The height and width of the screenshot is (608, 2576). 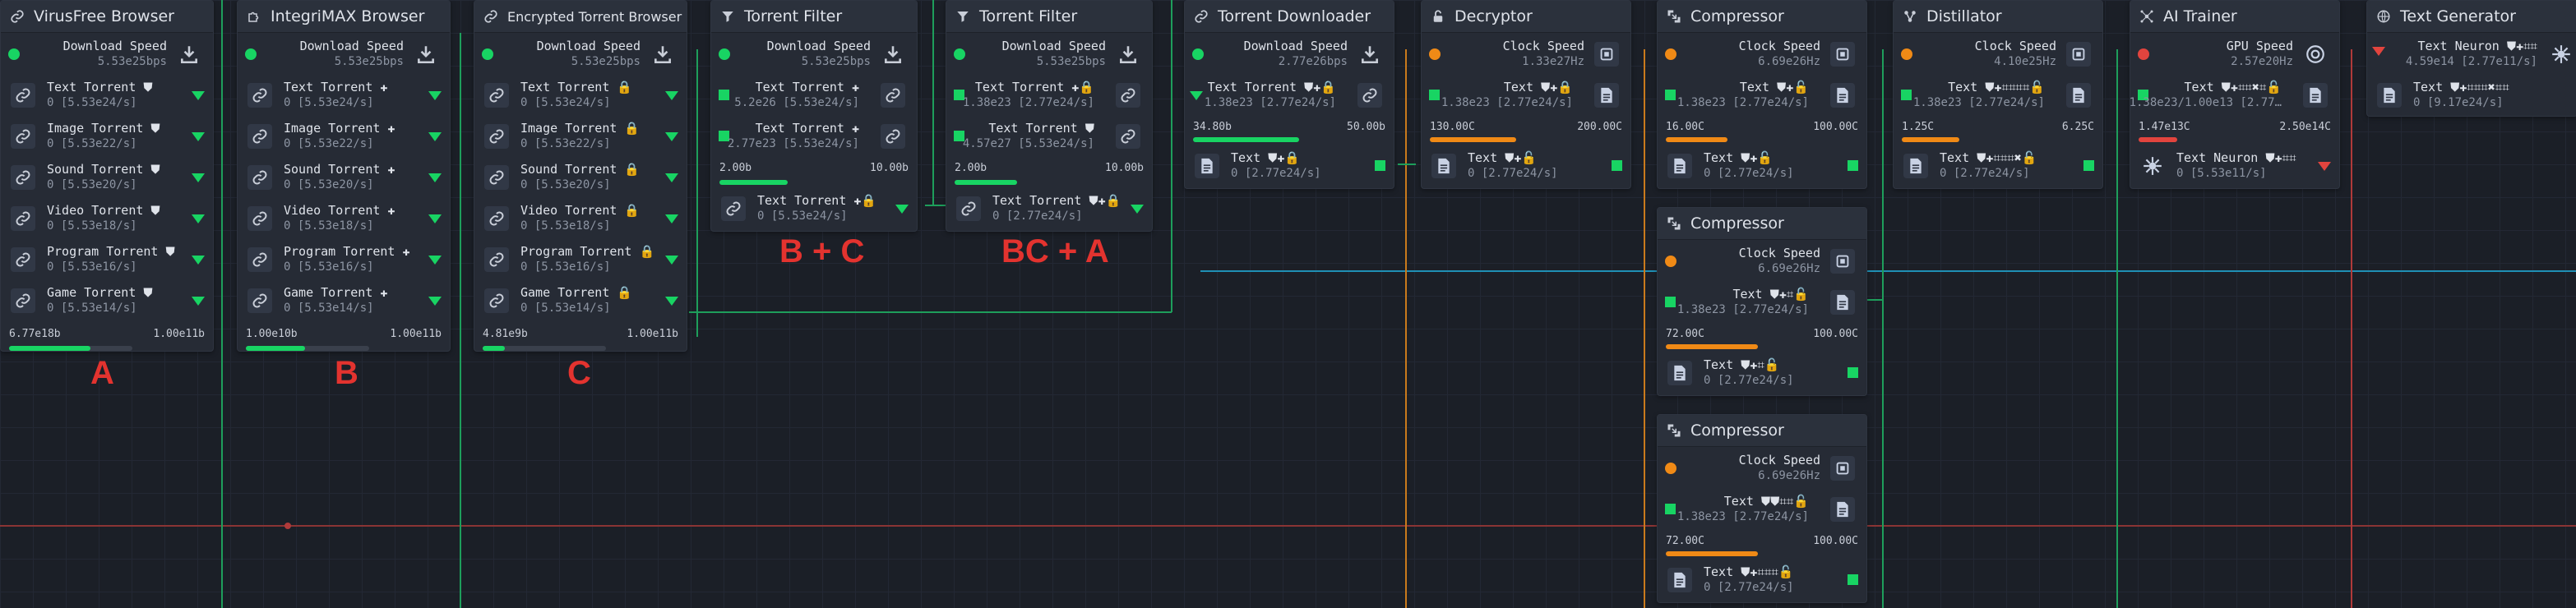 What do you see at coordinates (1526, 17) in the screenshot?
I see `node-title-bar: Decryptor` at bounding box center [1526, 17].